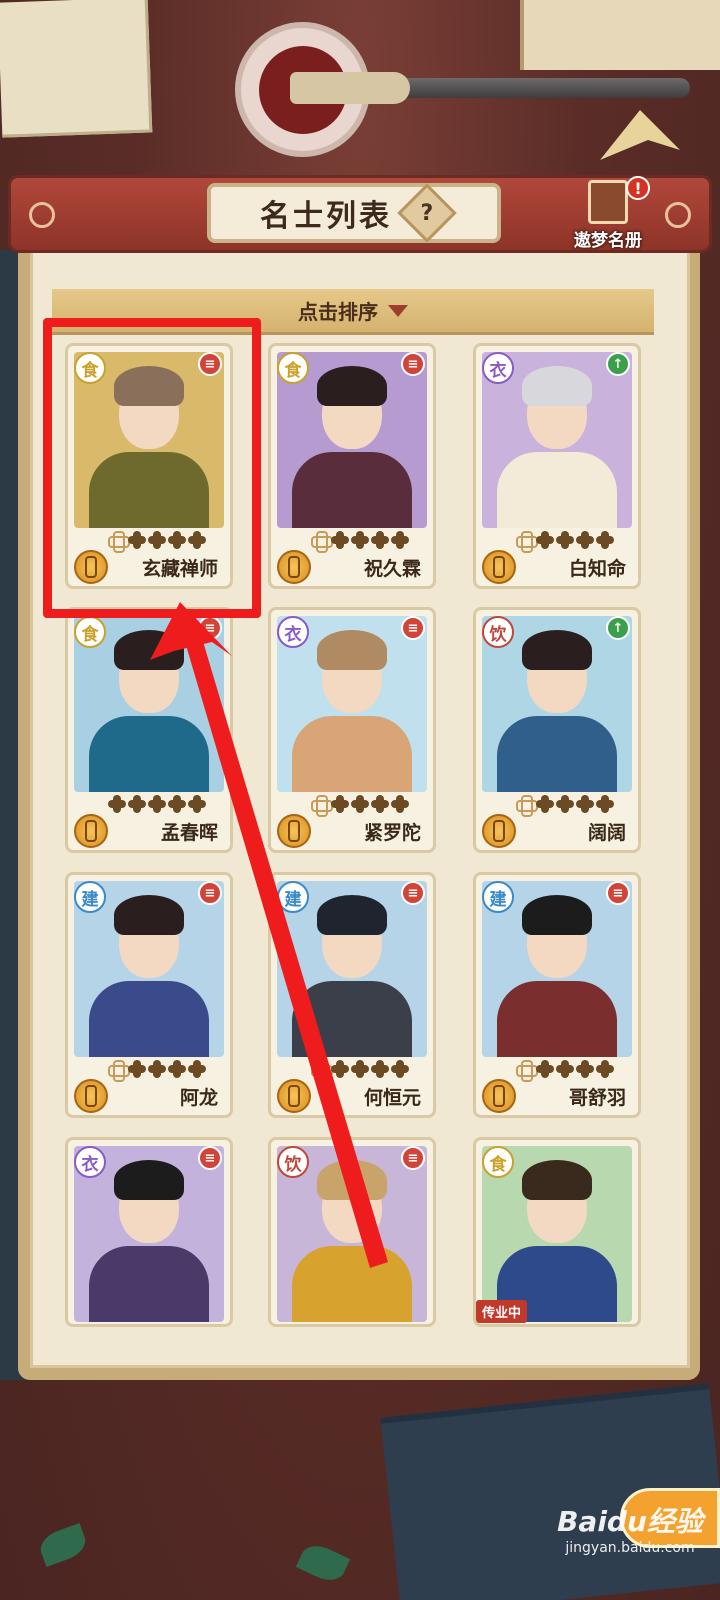 Image resolution: width=720 pixels, height=1600 pixels. What do you see at coordinates (284, 943) in the screenshot?
I see `arrow-shaft` at bounding box center [284, 943].